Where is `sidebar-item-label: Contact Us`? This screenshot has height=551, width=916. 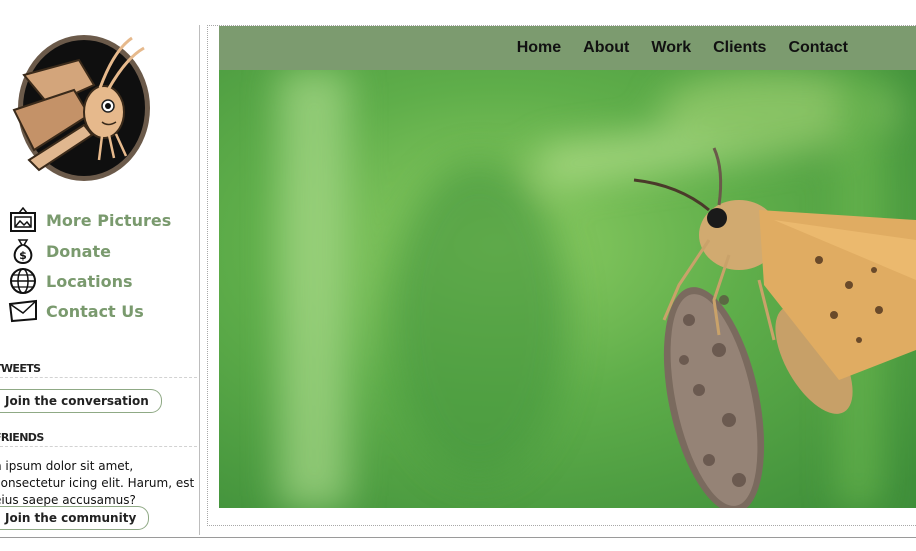
sidebar-item-label: Contact Us is located at coordinates (95, 311).